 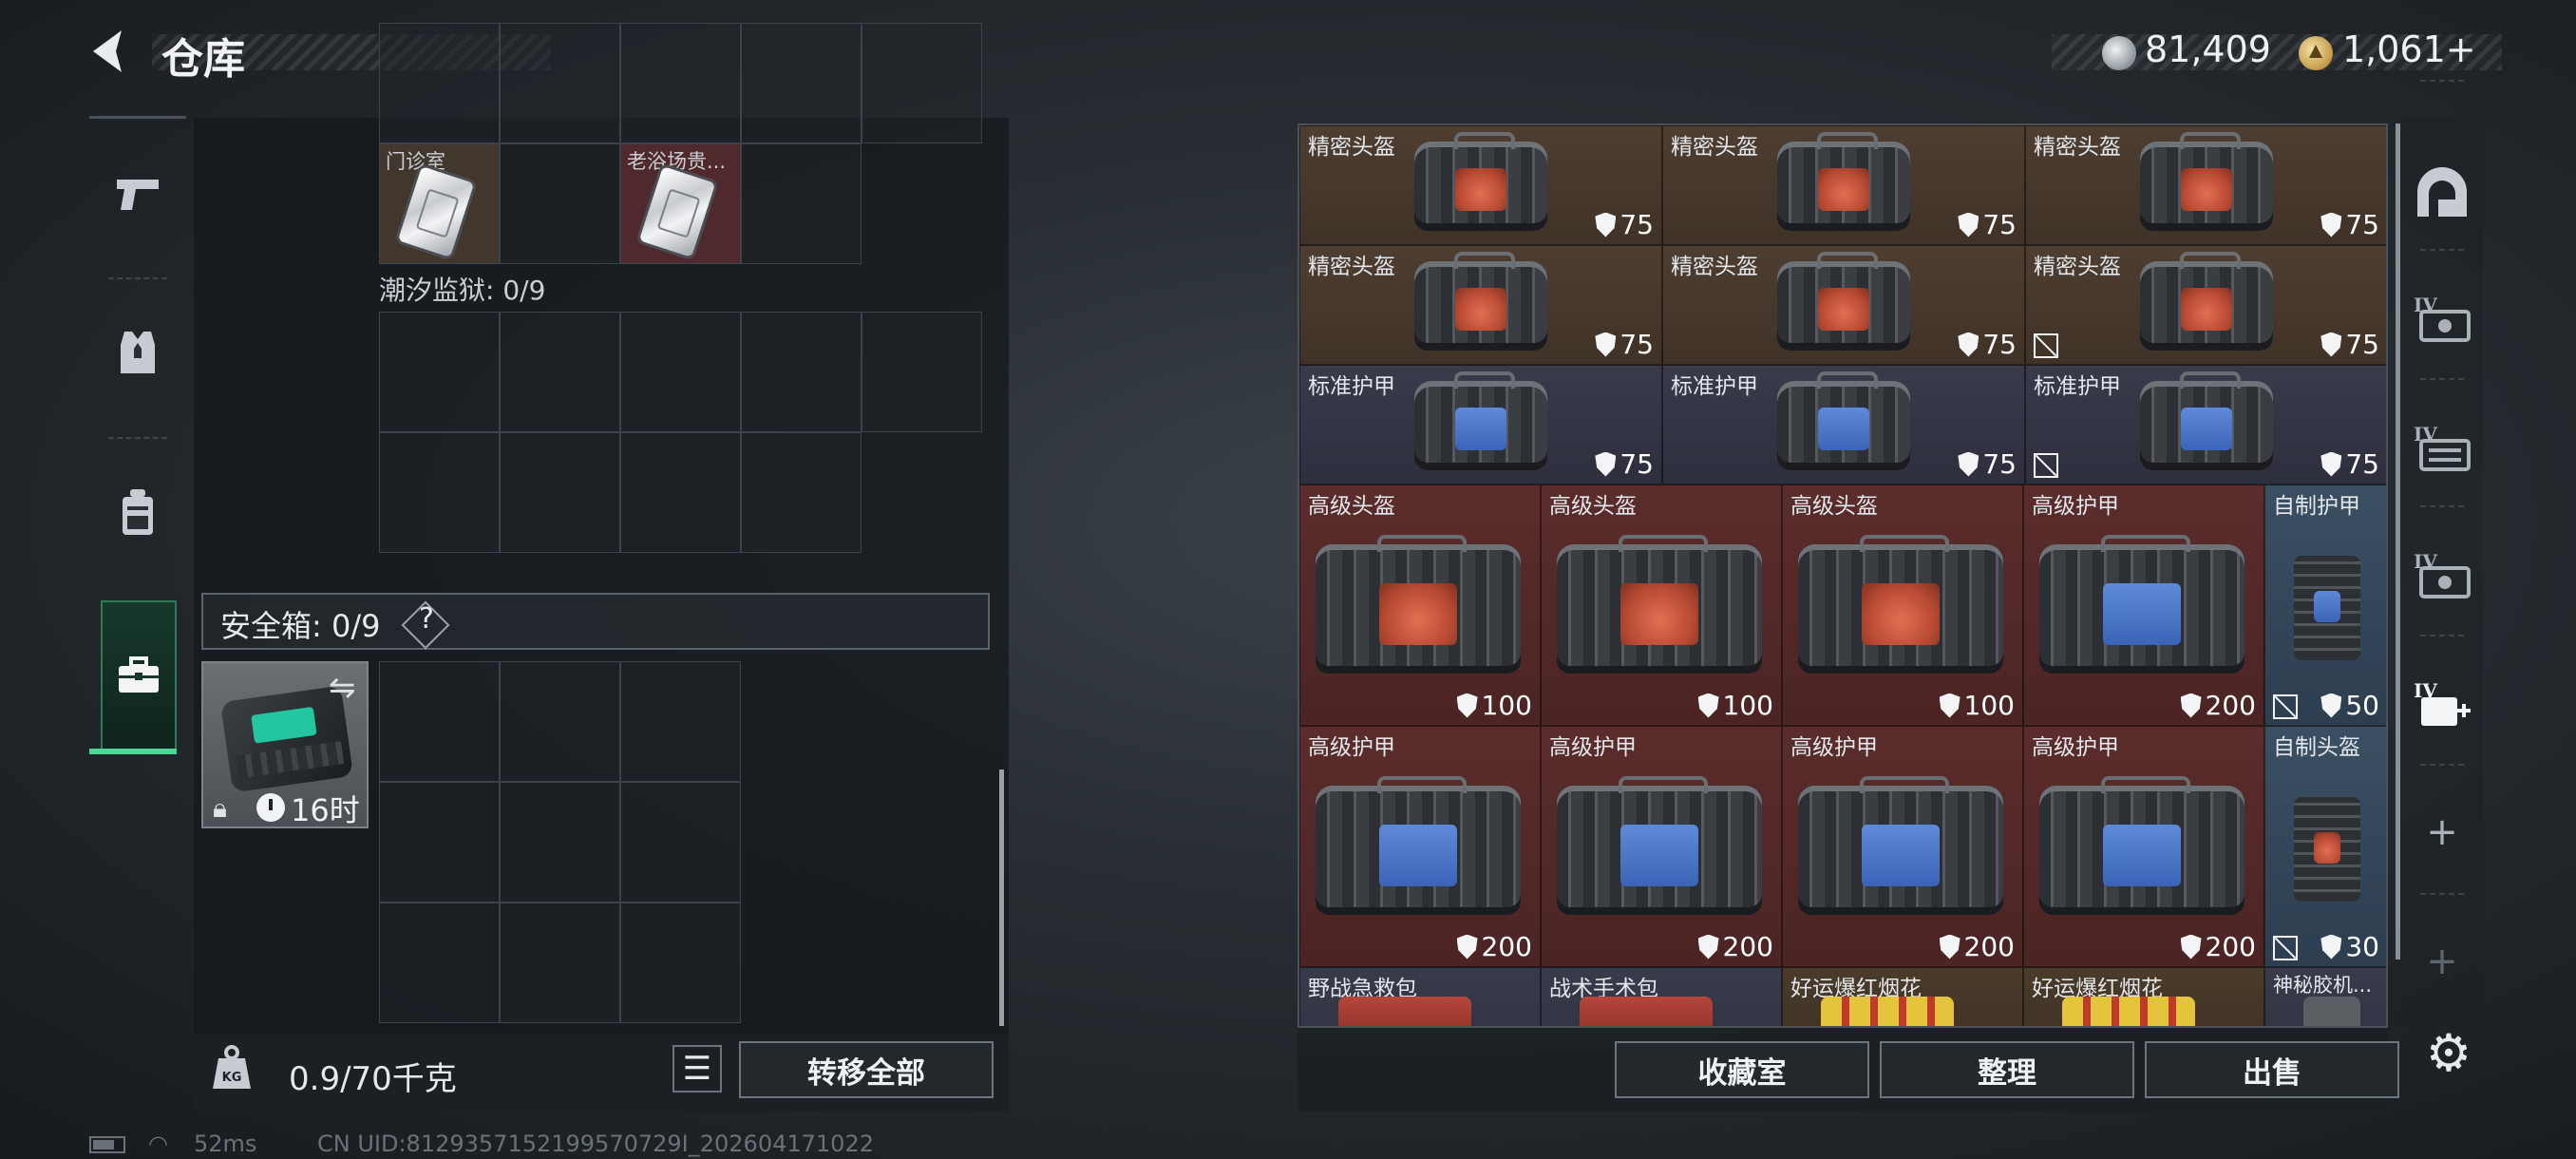 I want to click on vault-arch-icon, so click(x=2442, y=192).